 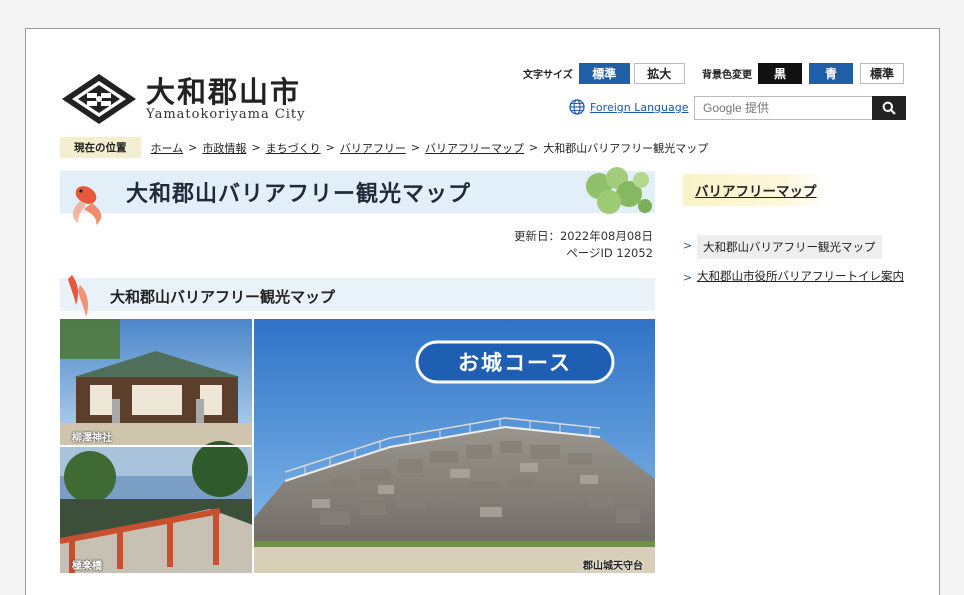 I want to click on font-size-label: 文字サイズ, so click(x=548, y=75).